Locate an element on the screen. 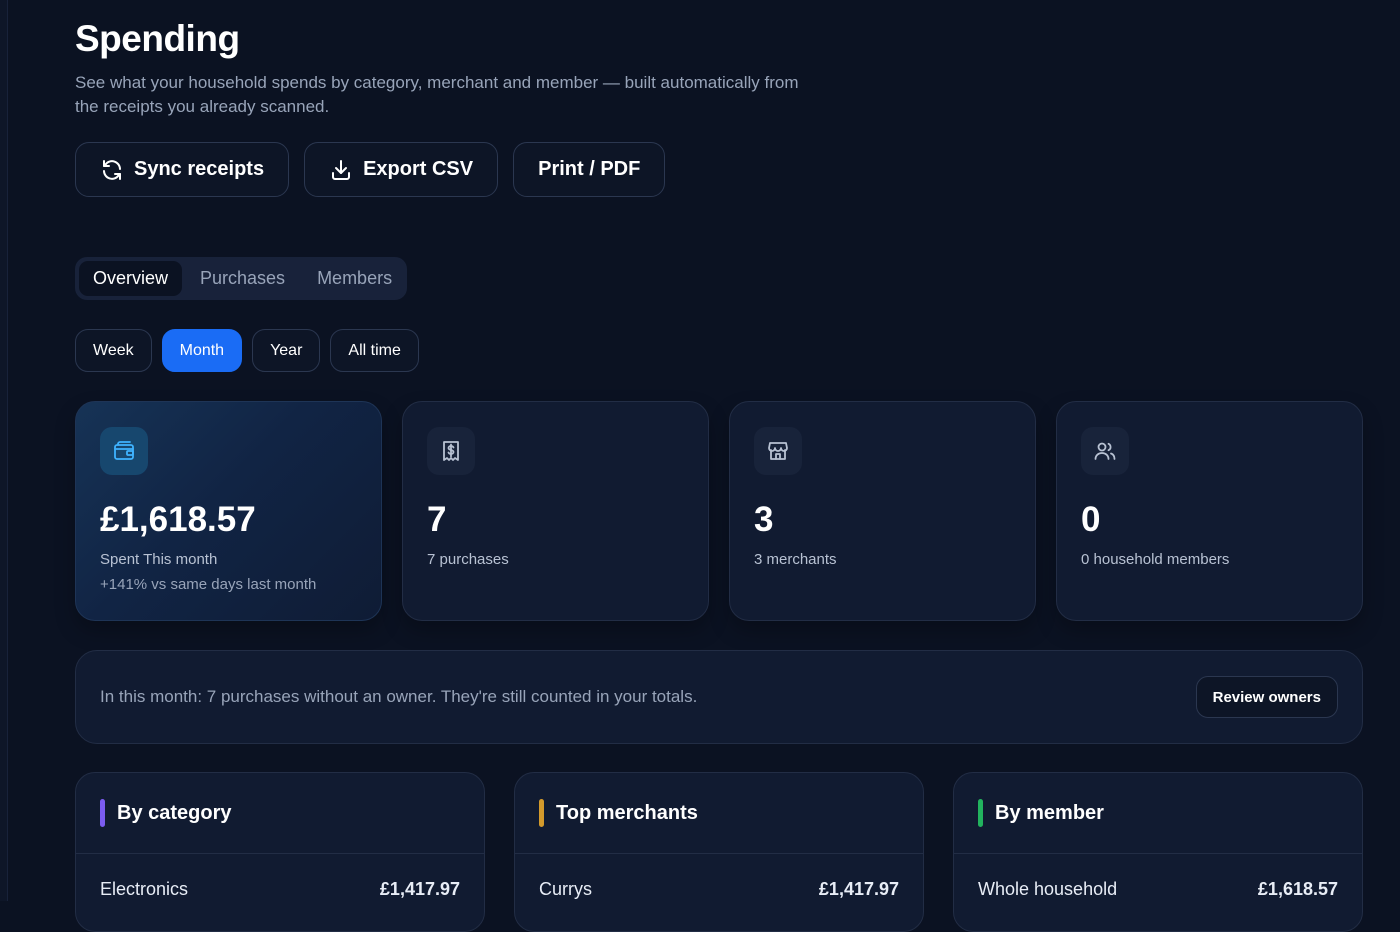 The height and width of the screenshot is (932, 1400). by-member-panel: By member Whole household £1,618.57 is located at coordinates (1158, 852).